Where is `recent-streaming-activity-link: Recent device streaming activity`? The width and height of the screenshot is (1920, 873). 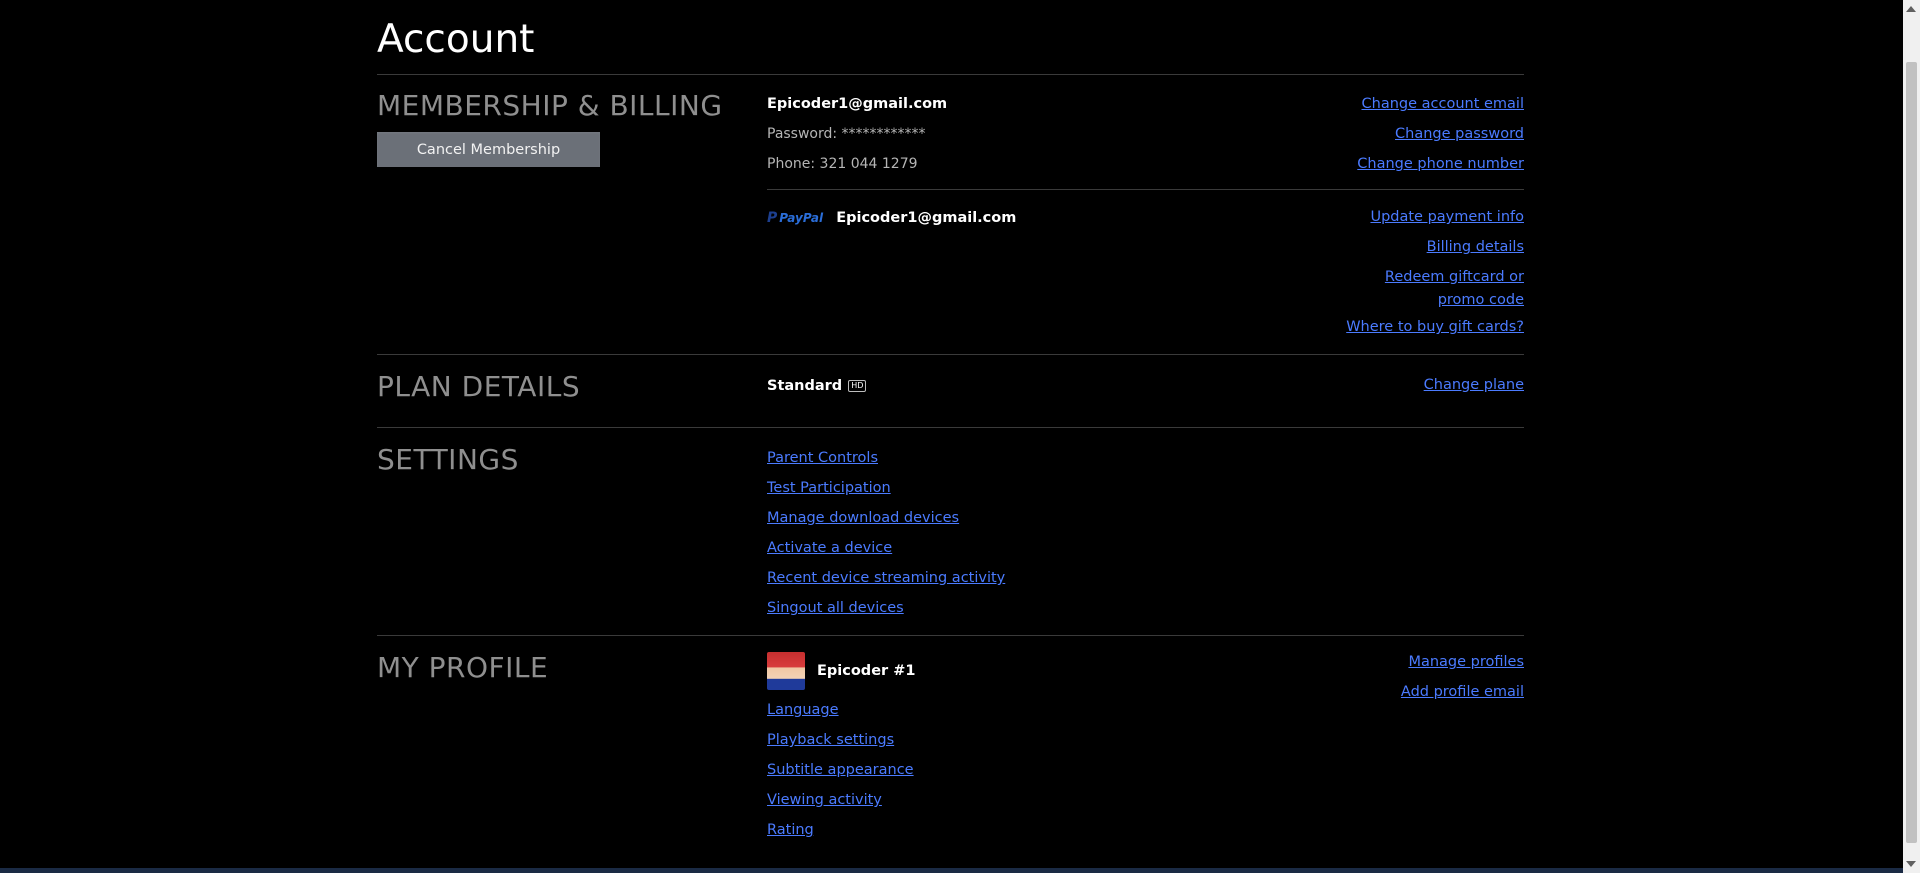
recent-streaming-activity-link: Recent device streaming activity is located at coordinates (886, 578).